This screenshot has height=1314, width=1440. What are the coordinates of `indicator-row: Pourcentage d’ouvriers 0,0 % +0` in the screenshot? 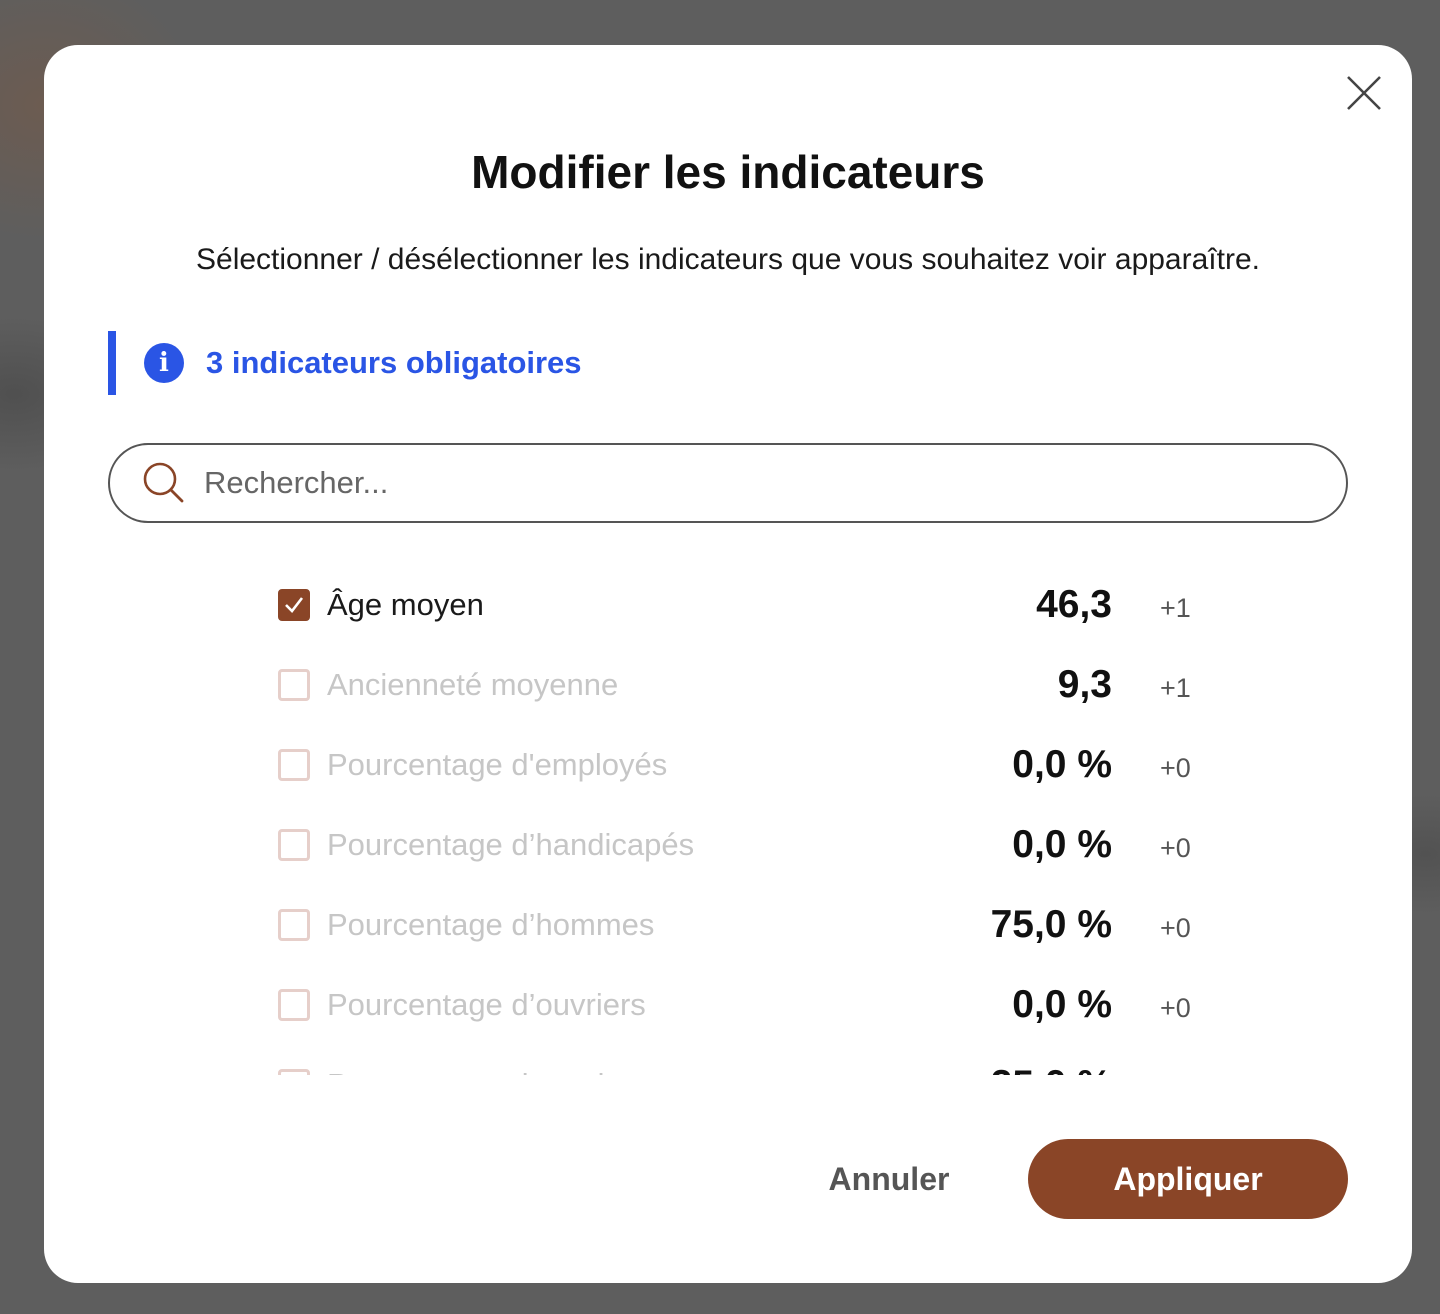 It's located at (743, 1005).